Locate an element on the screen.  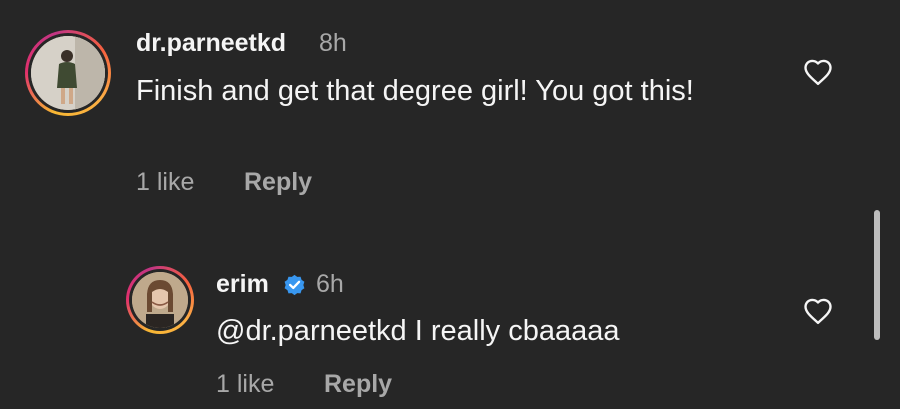
comment-text: @dr.parneetkd I really cbaaaaa is located at coordinates (418, 331).